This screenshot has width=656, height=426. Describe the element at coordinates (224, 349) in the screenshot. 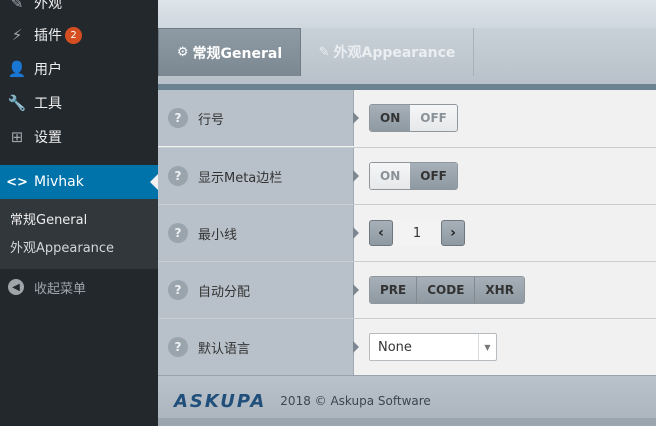

I see `setting-label-text: 默认语言` at that location.